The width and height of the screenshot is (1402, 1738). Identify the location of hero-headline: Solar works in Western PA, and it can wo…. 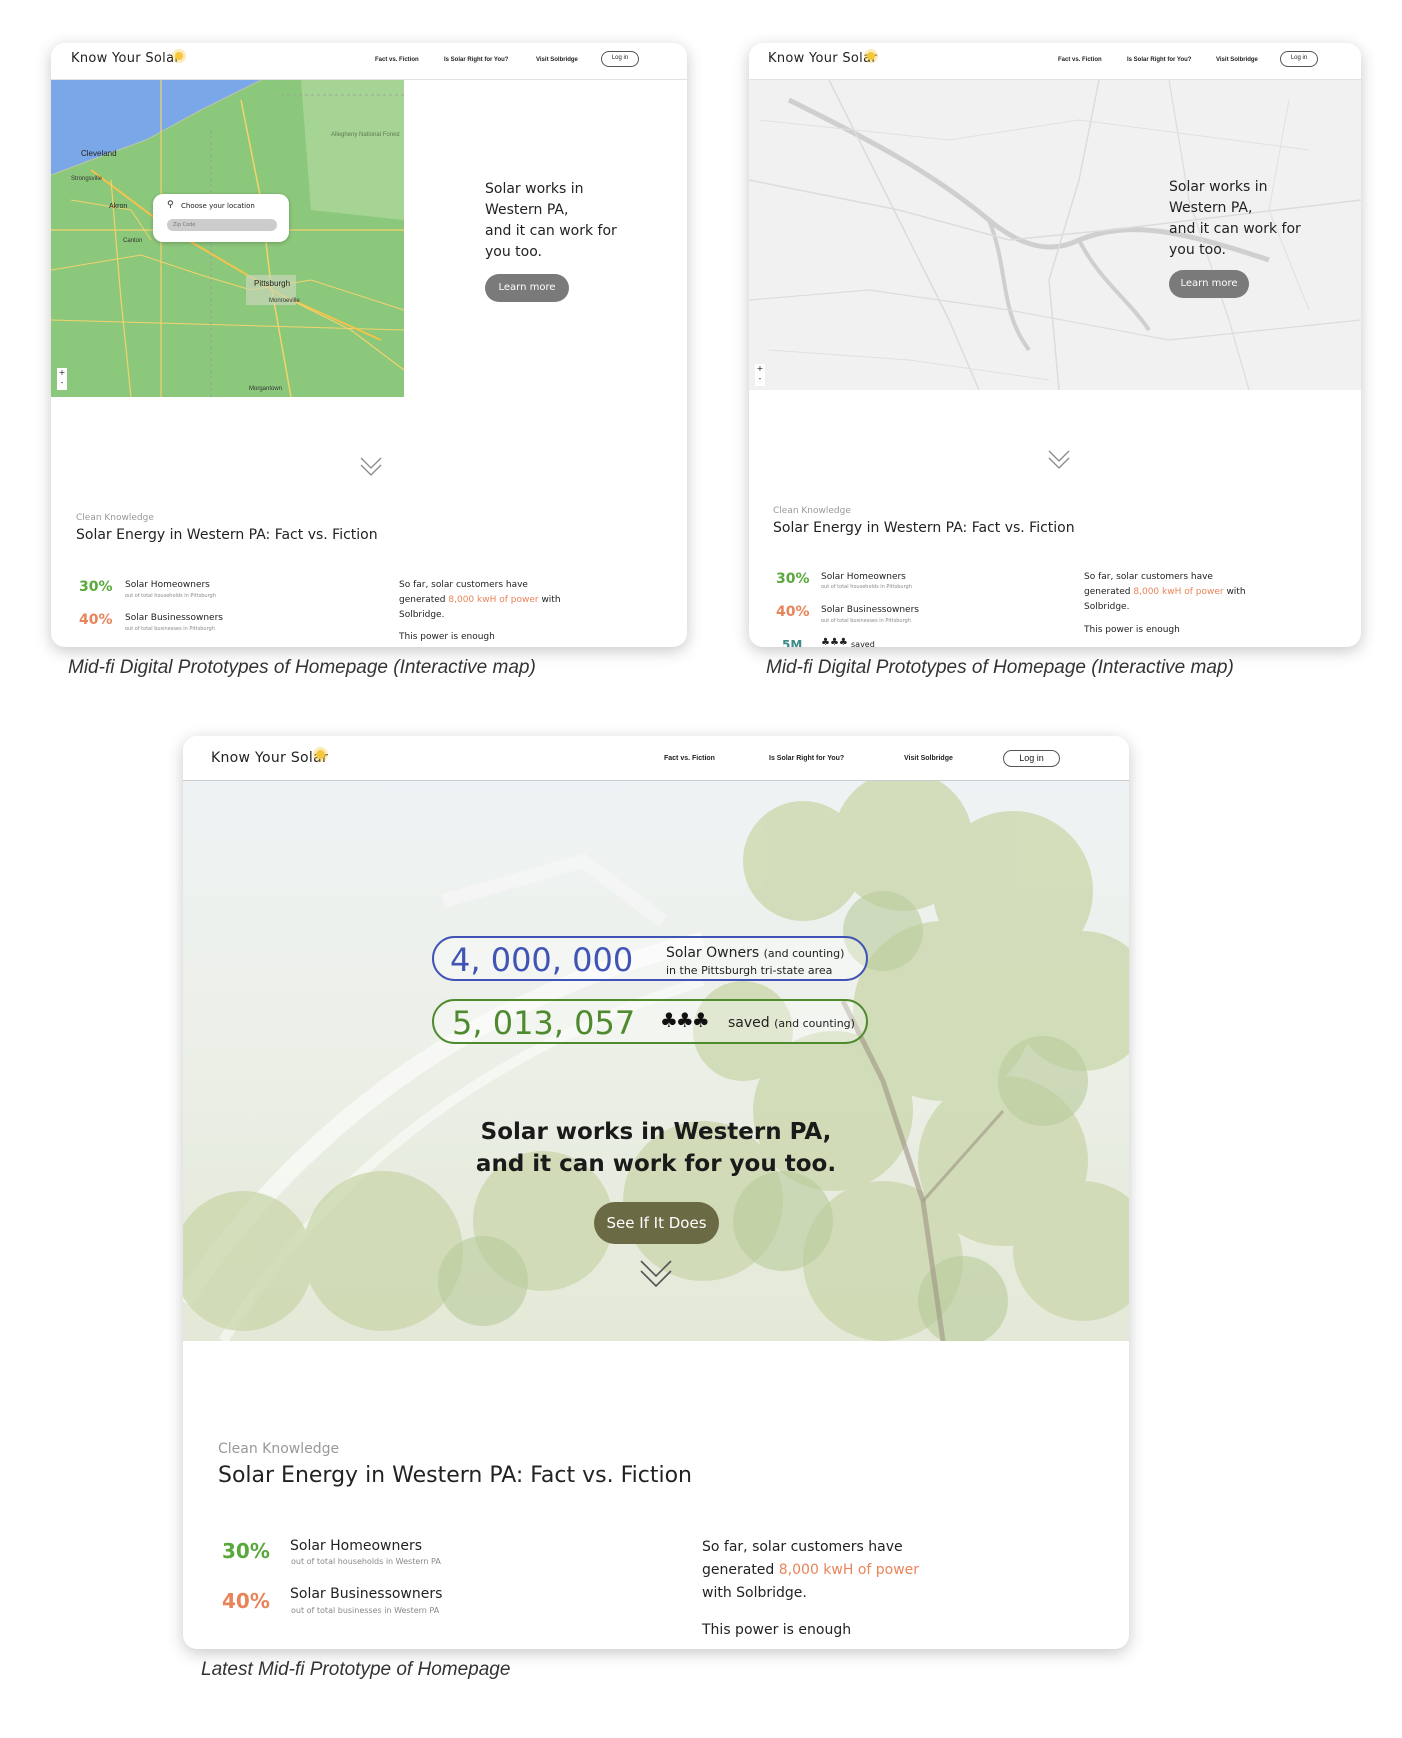
(656, 1148).